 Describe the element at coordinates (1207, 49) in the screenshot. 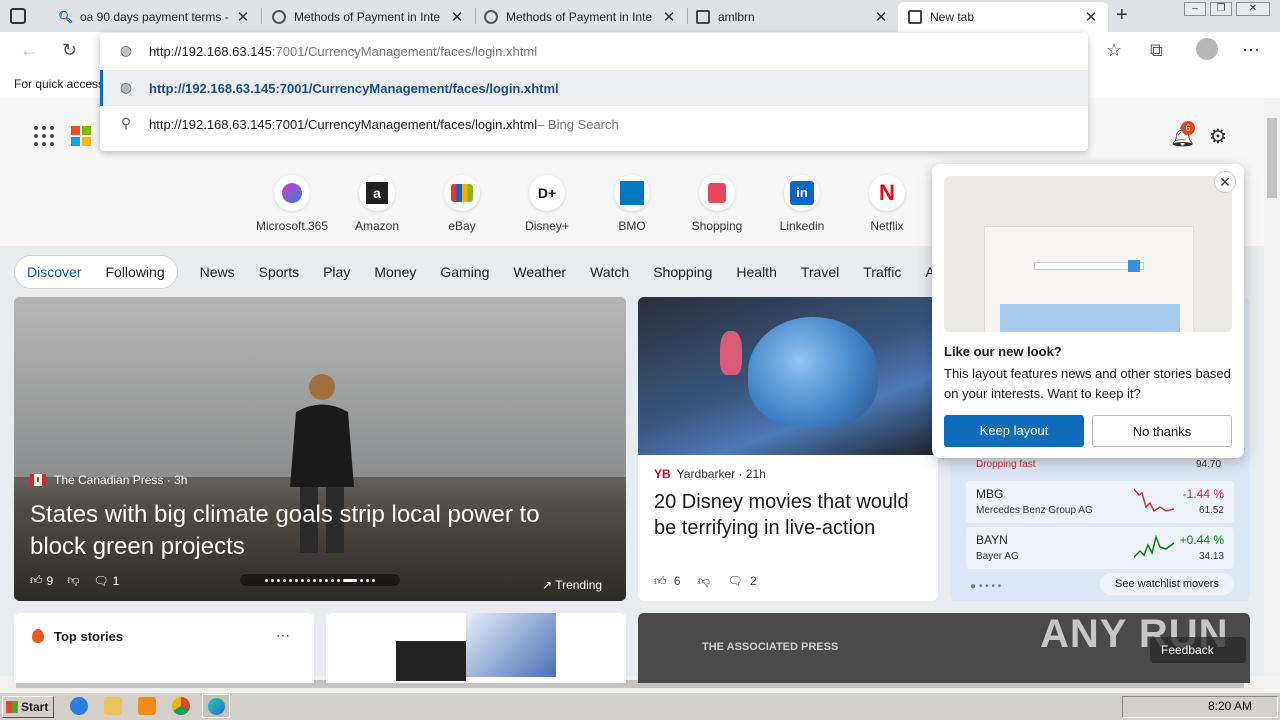

I see `profile-avatar` at that location.